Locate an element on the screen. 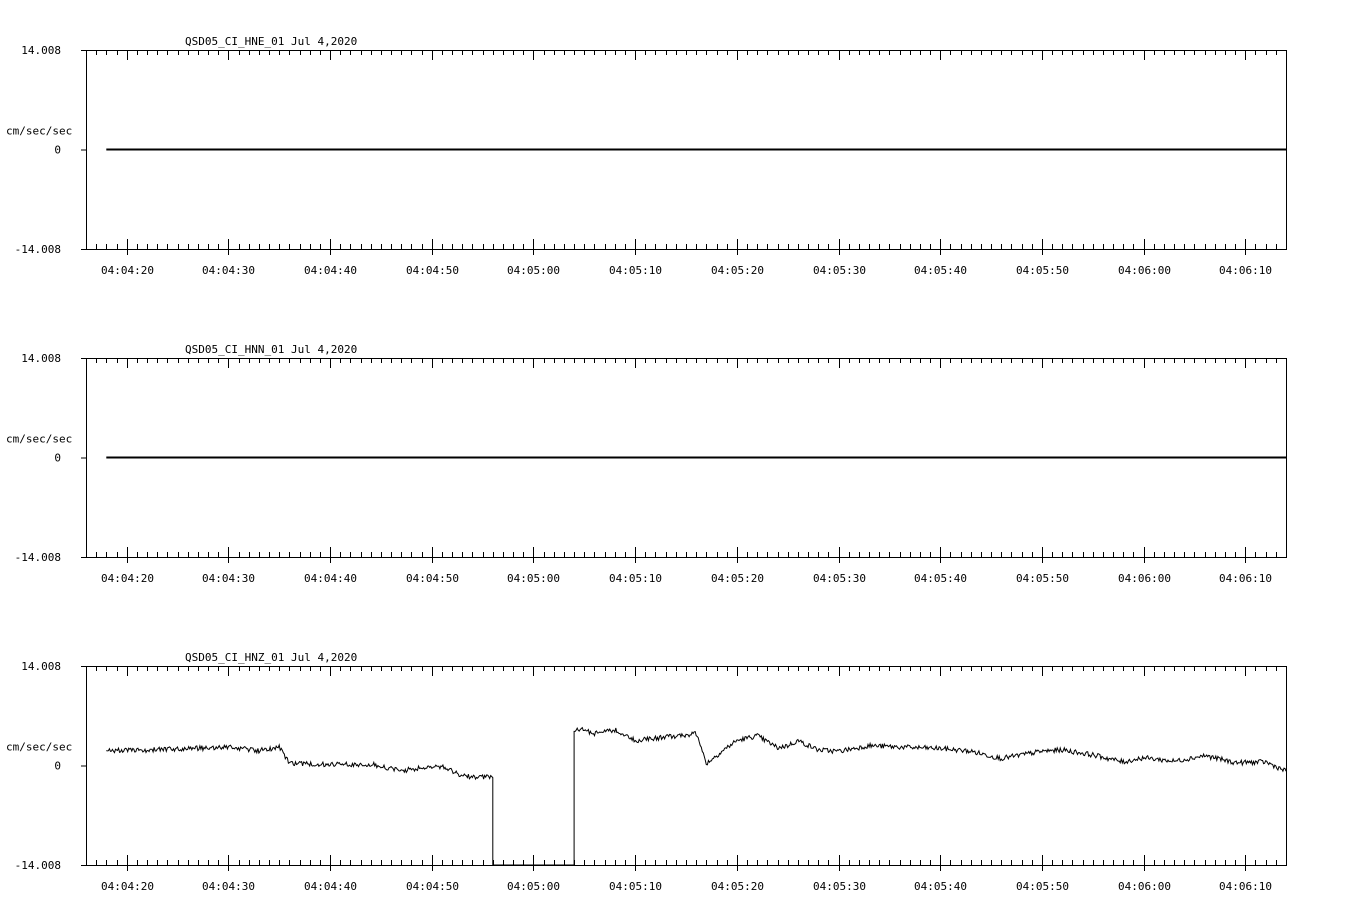 The height and width of the screenshot is (924, 1358). panel-title: QSD05_CI_HNZ_01 Jul 4,2020 is located at coordinates (271, 657).